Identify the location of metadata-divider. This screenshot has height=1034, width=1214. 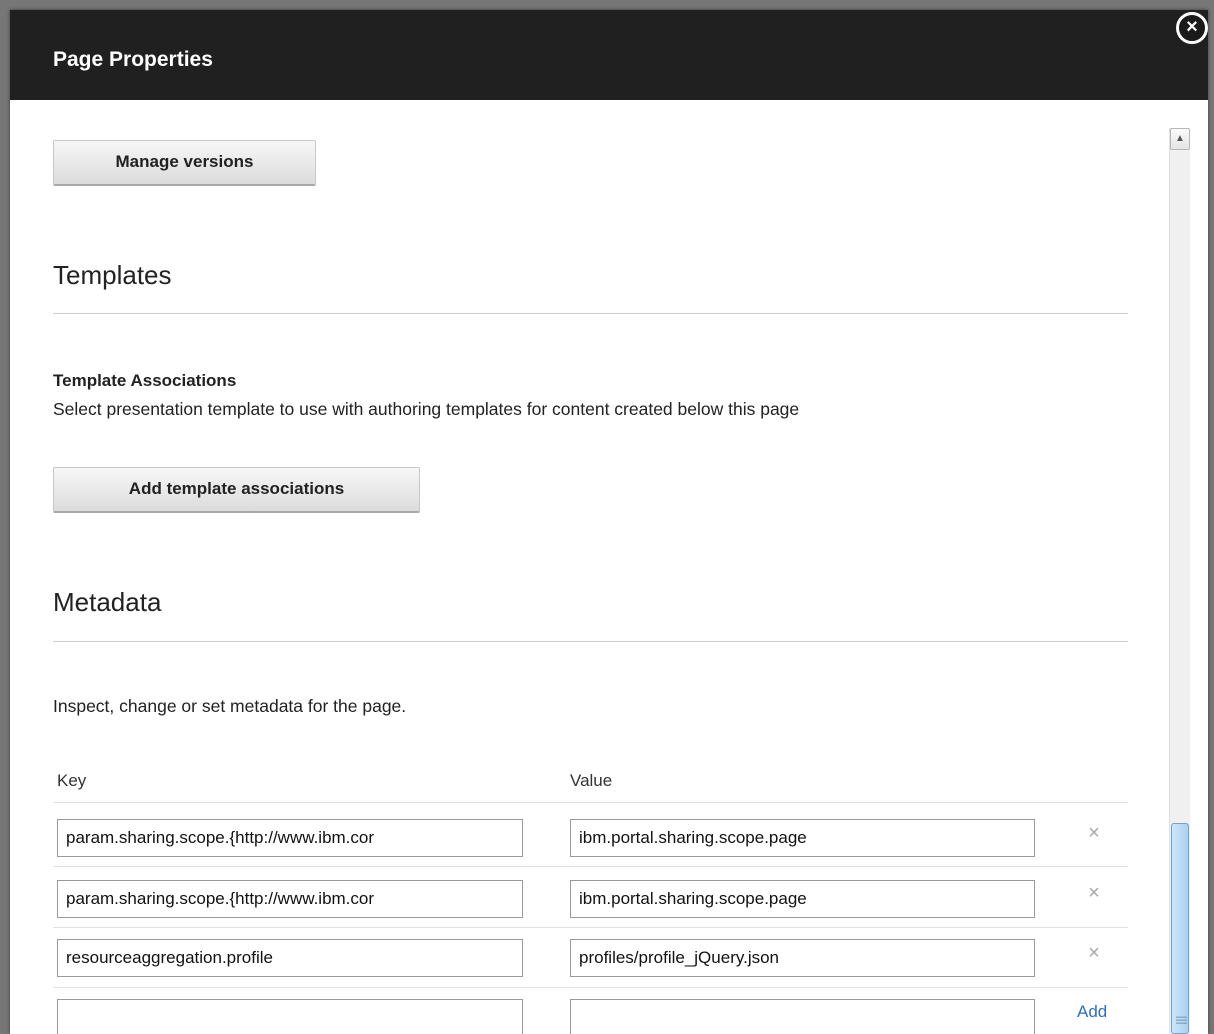
(590, 641).